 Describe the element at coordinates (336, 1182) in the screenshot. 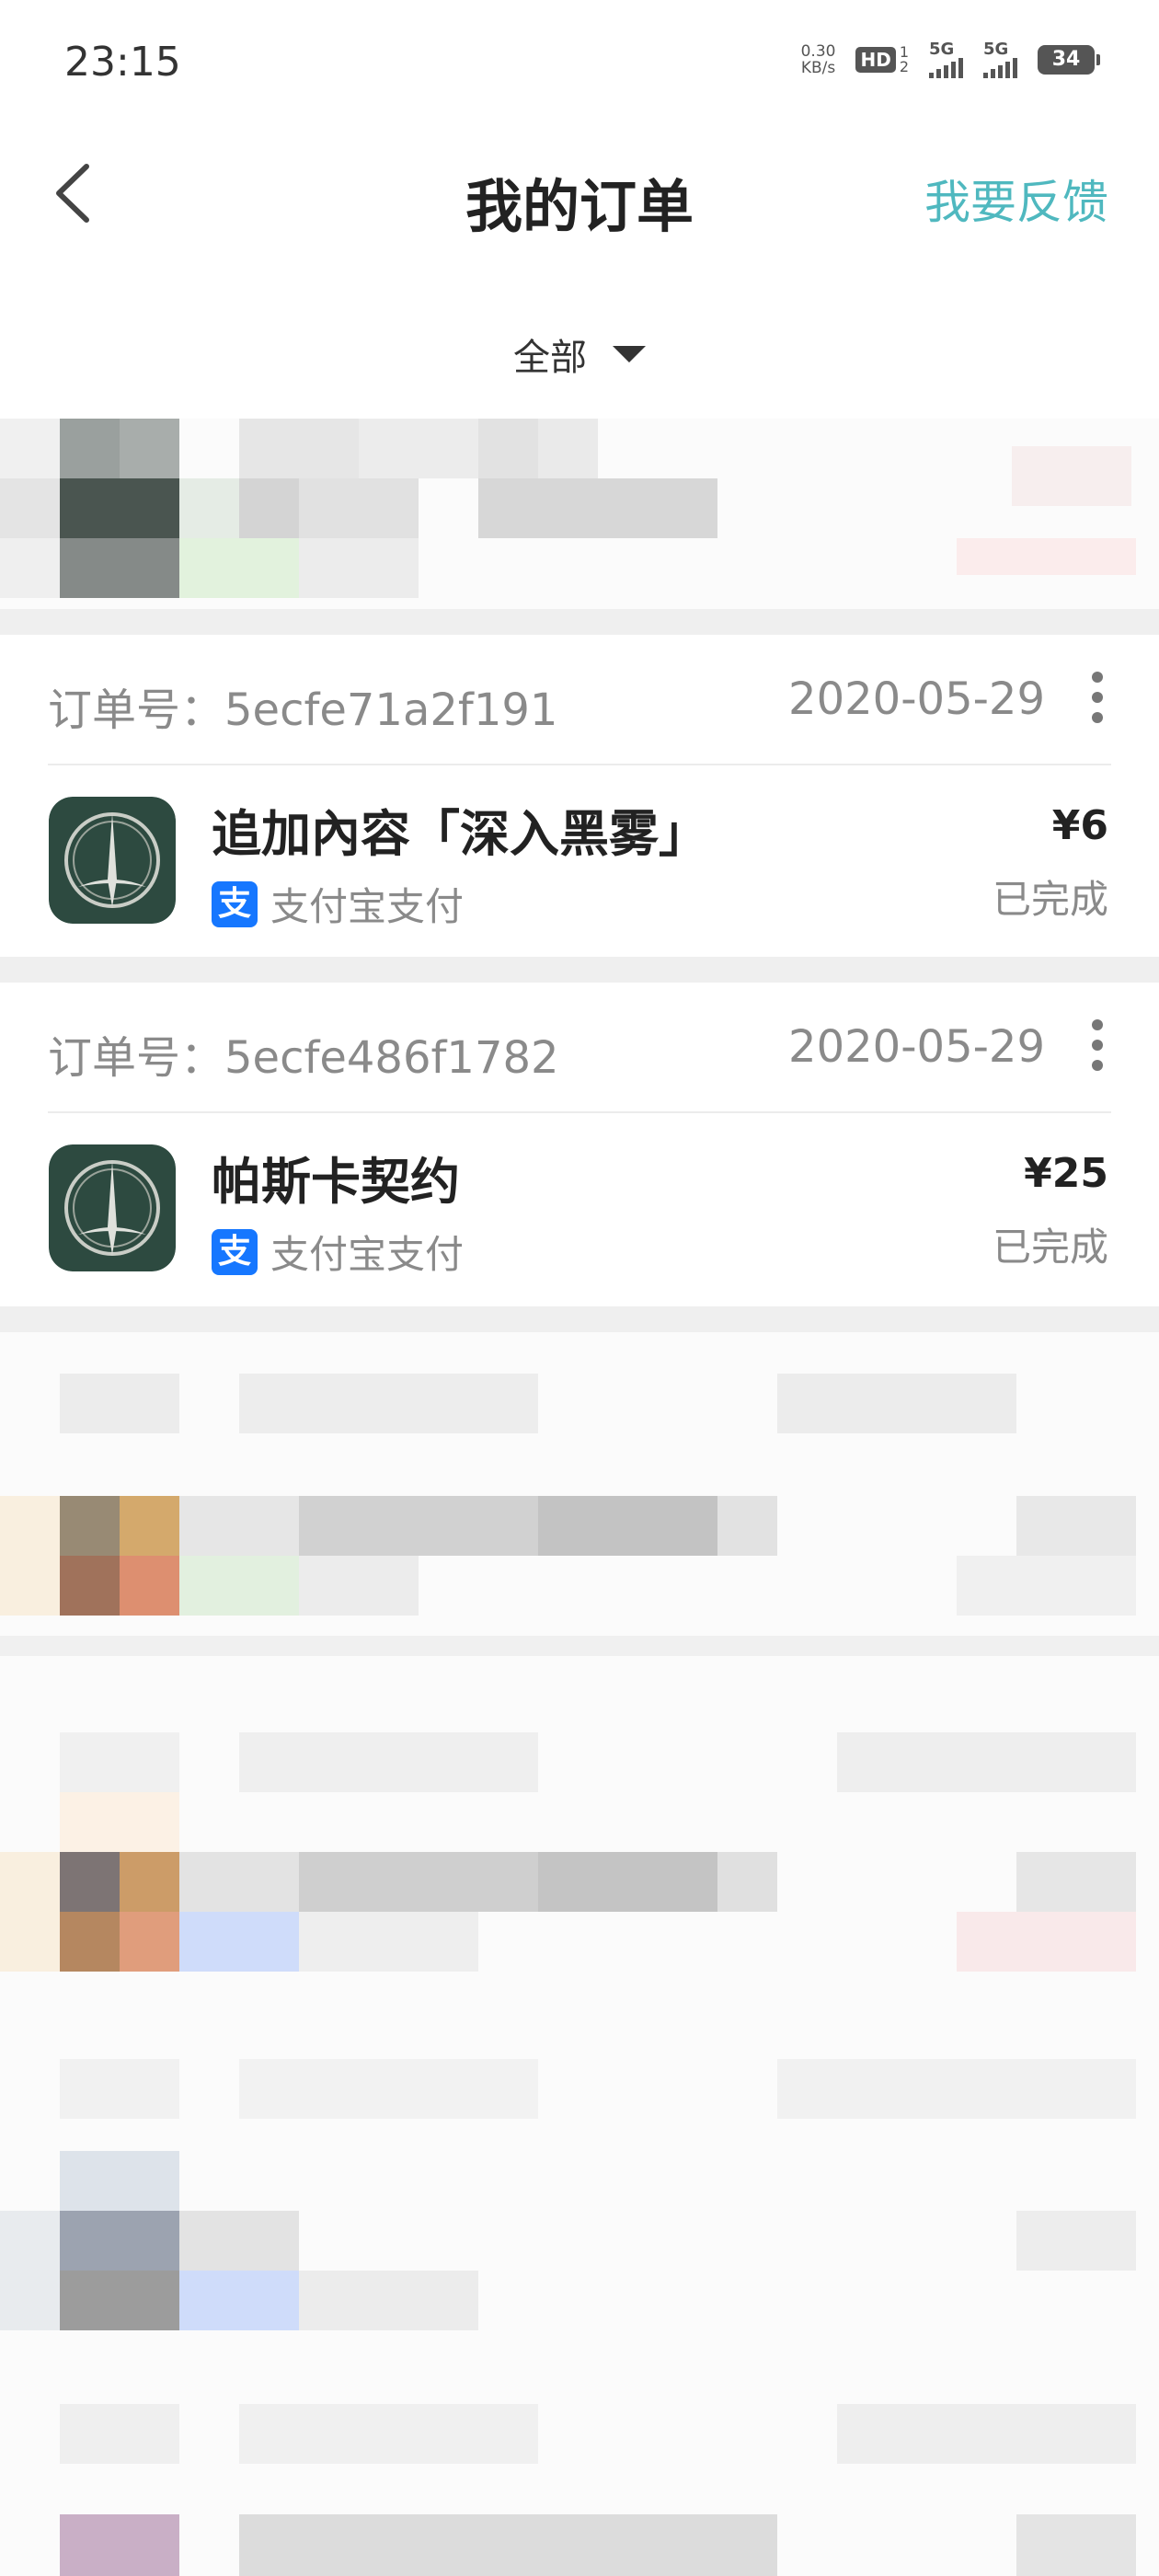

I see `product-name: 帕斯卡契约` at that location.